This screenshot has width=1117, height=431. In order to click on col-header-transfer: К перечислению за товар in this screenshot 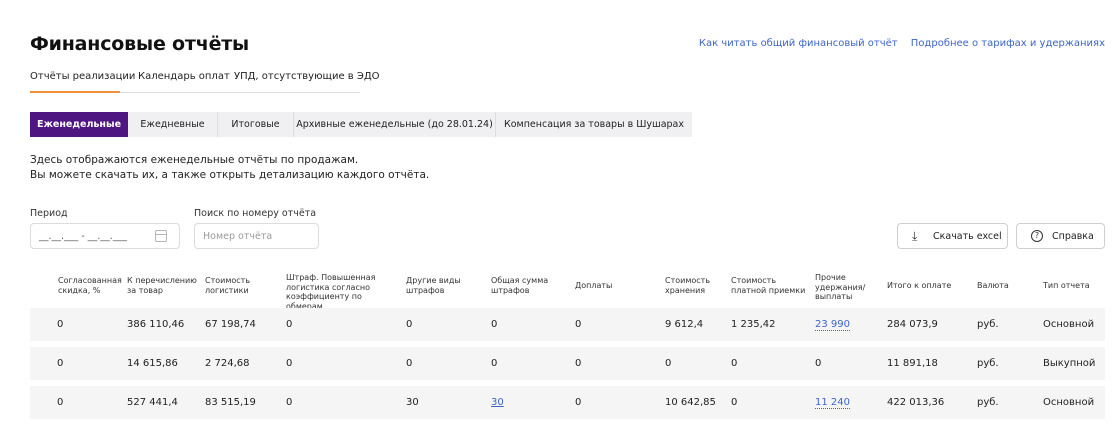, I will do `click(162, 285)`.